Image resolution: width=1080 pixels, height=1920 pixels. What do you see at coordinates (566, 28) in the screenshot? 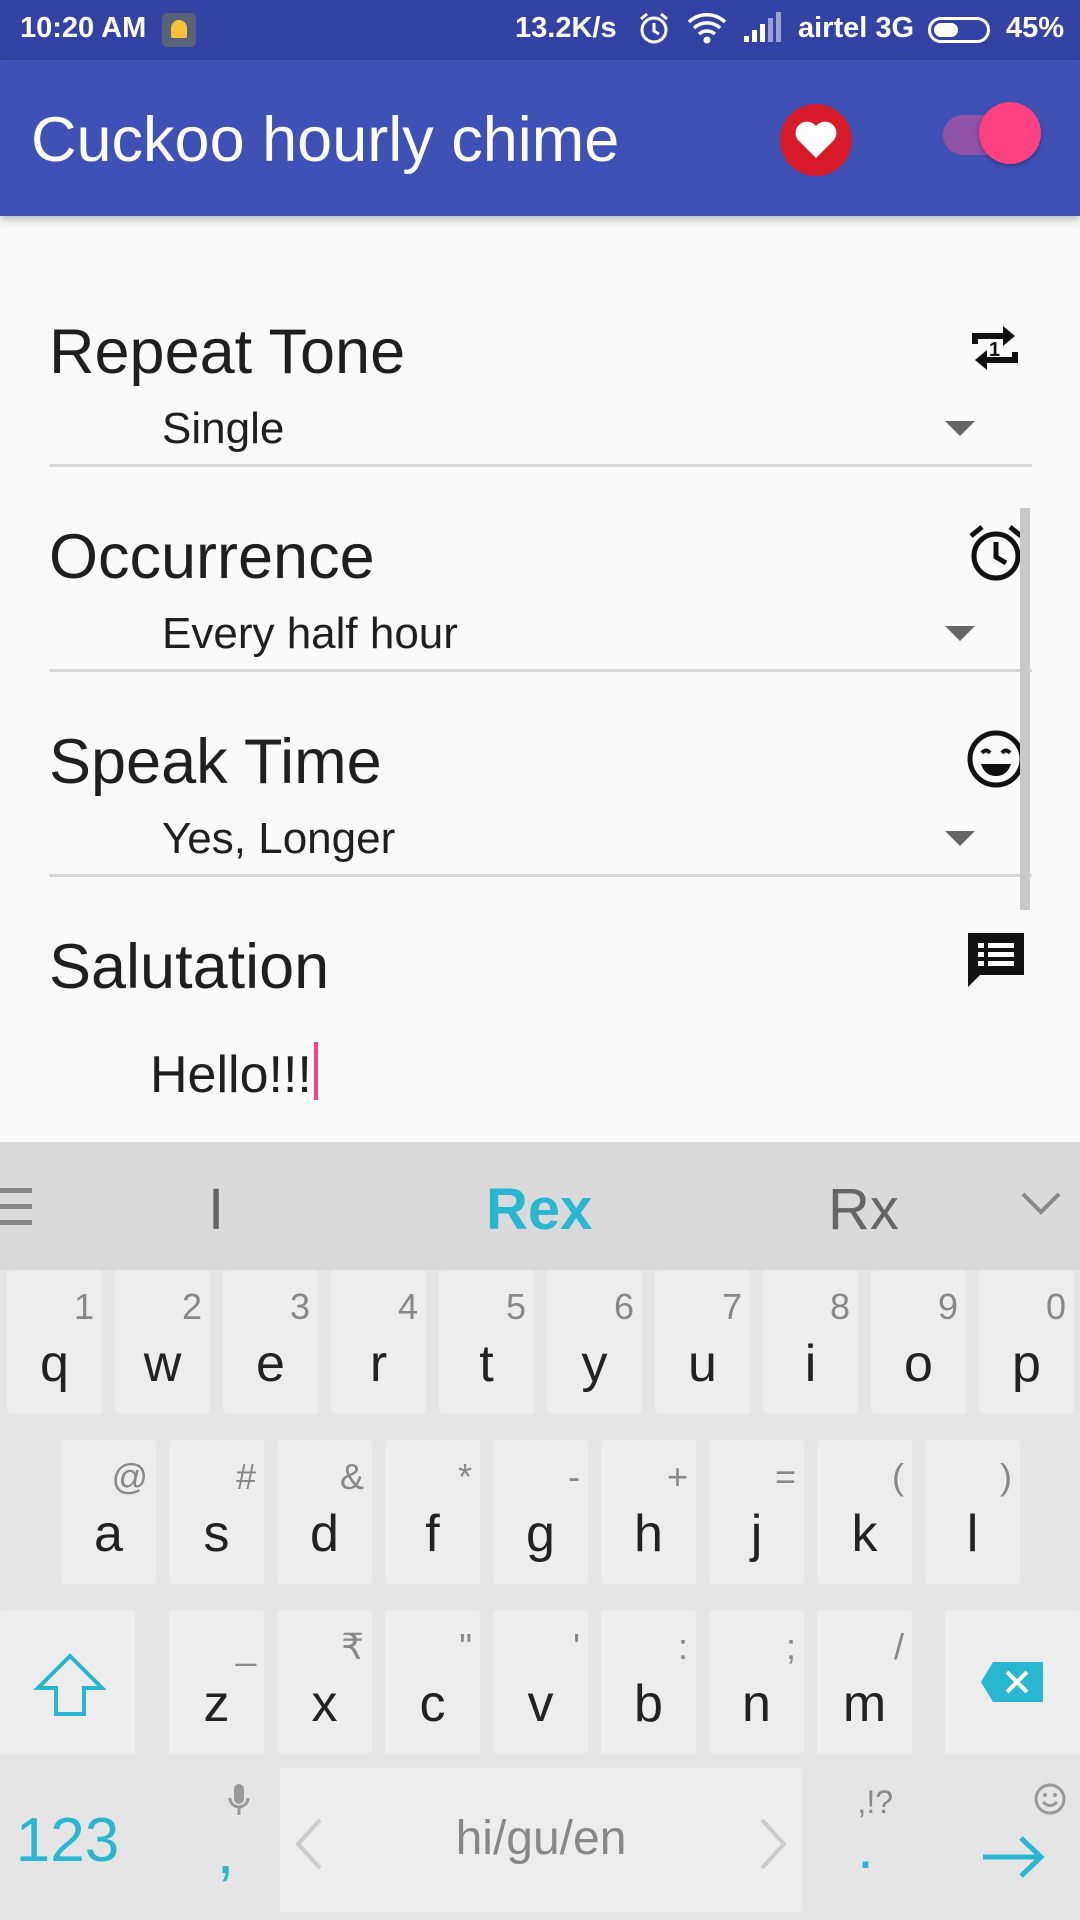
I see `network-speed: 13.2K/s` at bounding box center [566, 28].